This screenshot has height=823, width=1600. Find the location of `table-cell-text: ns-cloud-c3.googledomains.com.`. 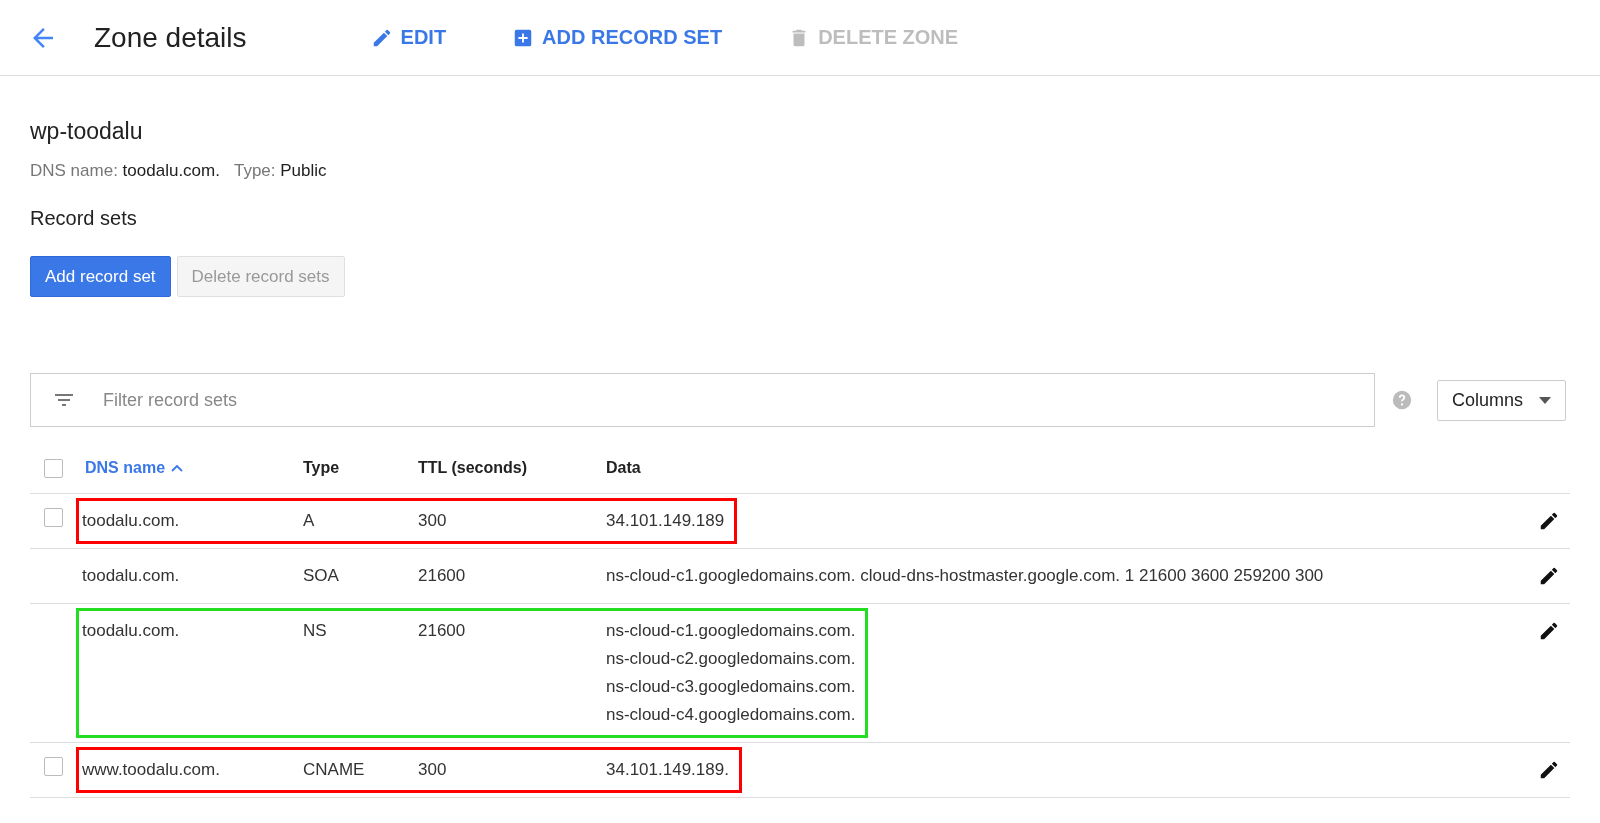

table-cell-text: ns-cloud-c3.googledomains.com. is located at coordinates (731, 687).